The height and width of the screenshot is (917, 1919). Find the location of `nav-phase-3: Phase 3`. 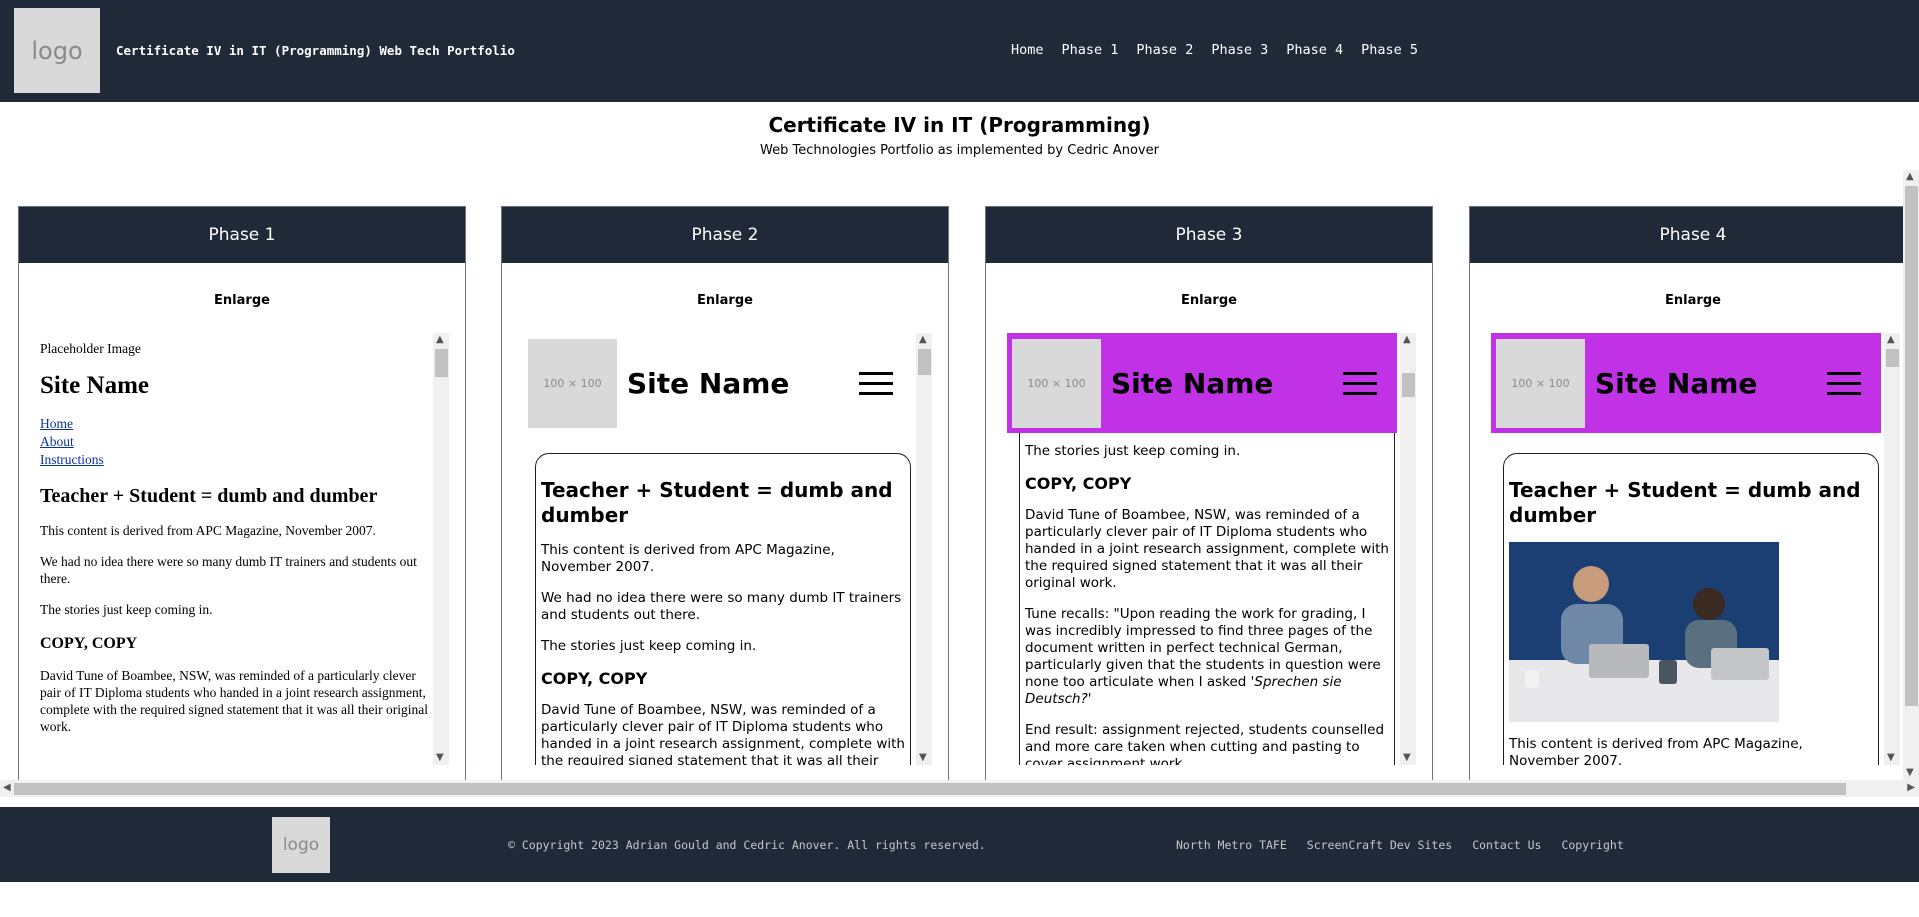

nav-phase-3: Phase 3 is located at coordinates (1239, 50).